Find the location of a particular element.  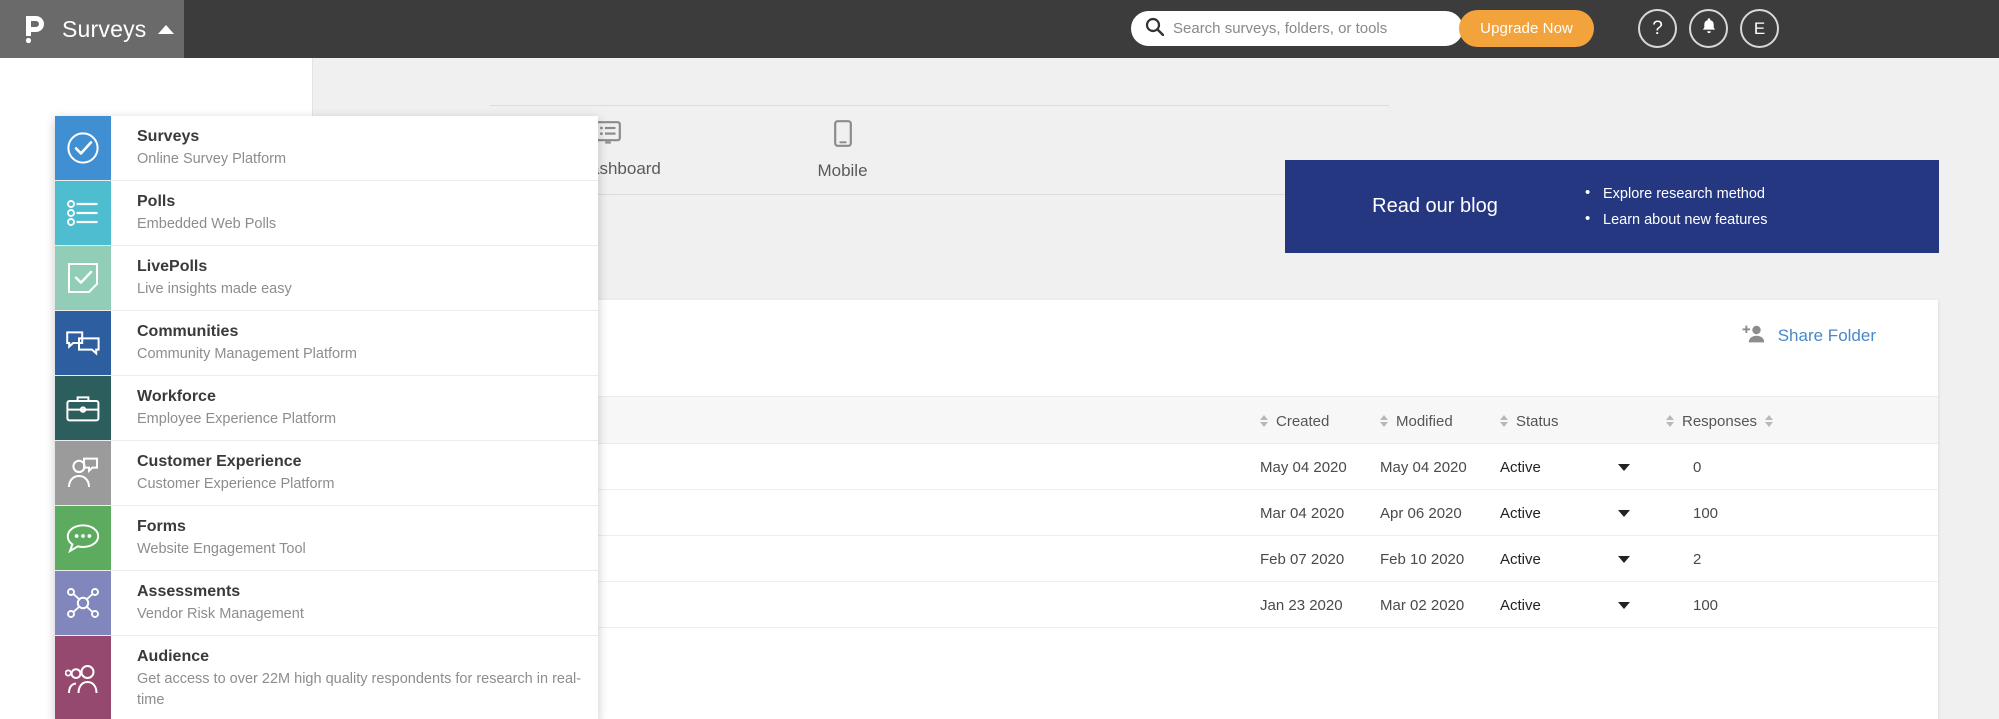

add-person-icon is located at coordinates (1754, 336).